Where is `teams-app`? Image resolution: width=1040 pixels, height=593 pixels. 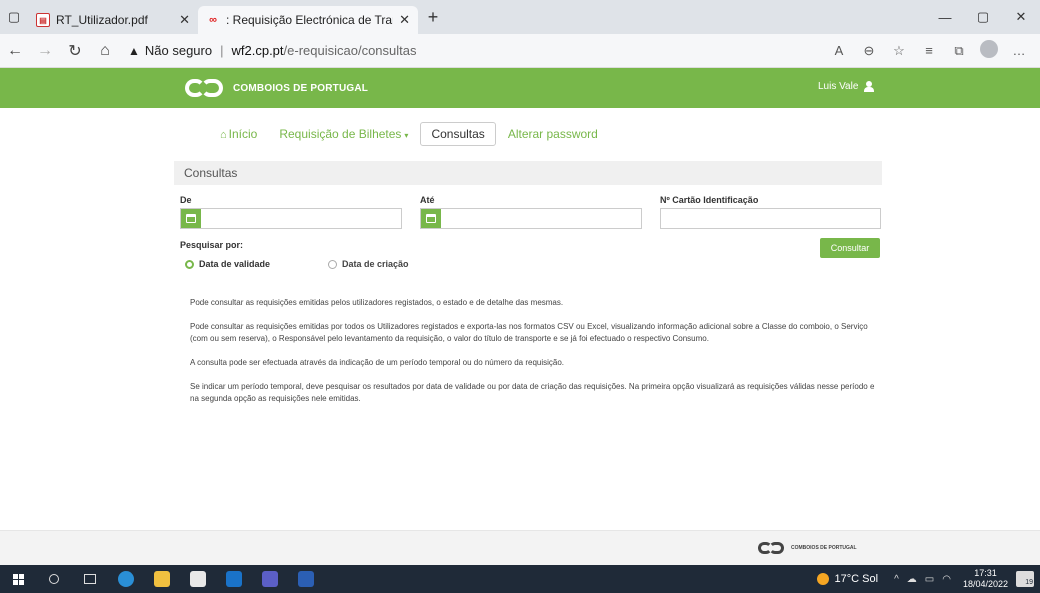
teams-app is located at coordinates (270, 579).